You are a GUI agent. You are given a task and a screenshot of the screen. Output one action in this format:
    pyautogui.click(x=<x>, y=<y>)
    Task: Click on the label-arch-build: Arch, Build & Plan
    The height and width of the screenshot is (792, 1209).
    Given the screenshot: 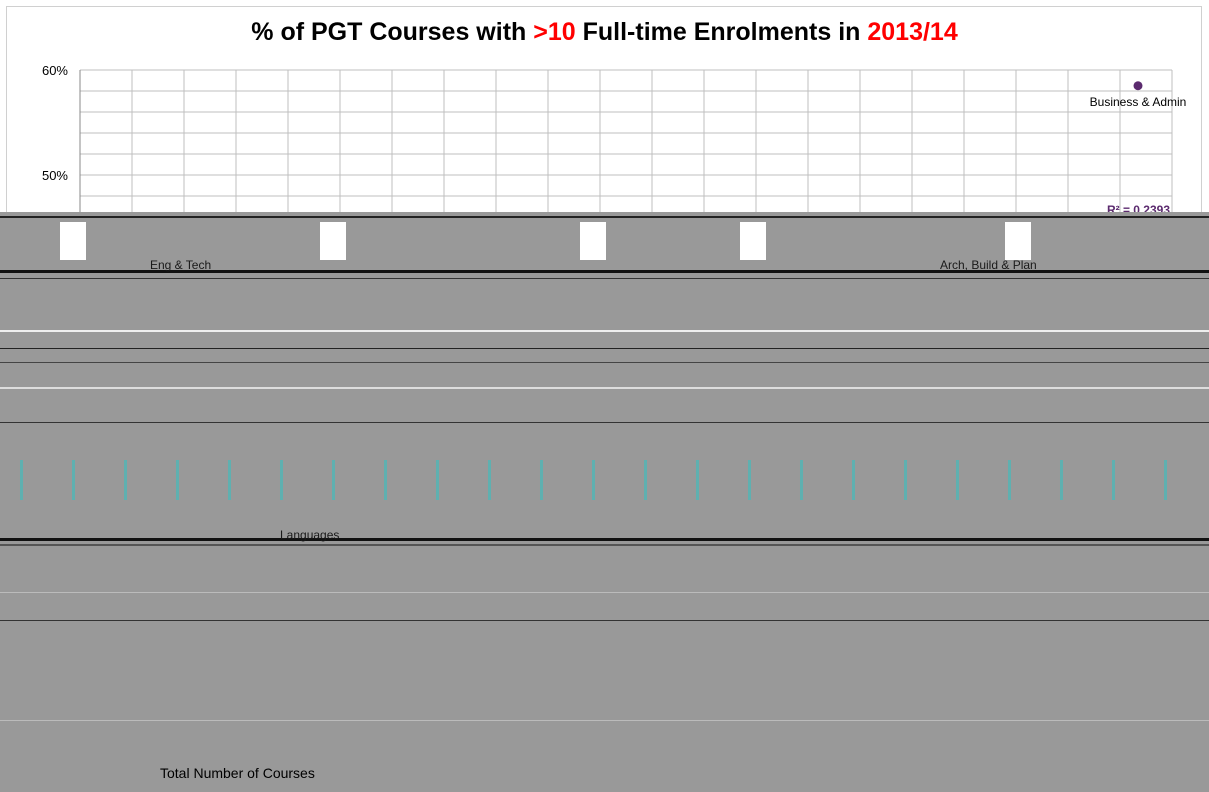 What is the action you would take?
    pyautogui.click(x=988, y=265)
    